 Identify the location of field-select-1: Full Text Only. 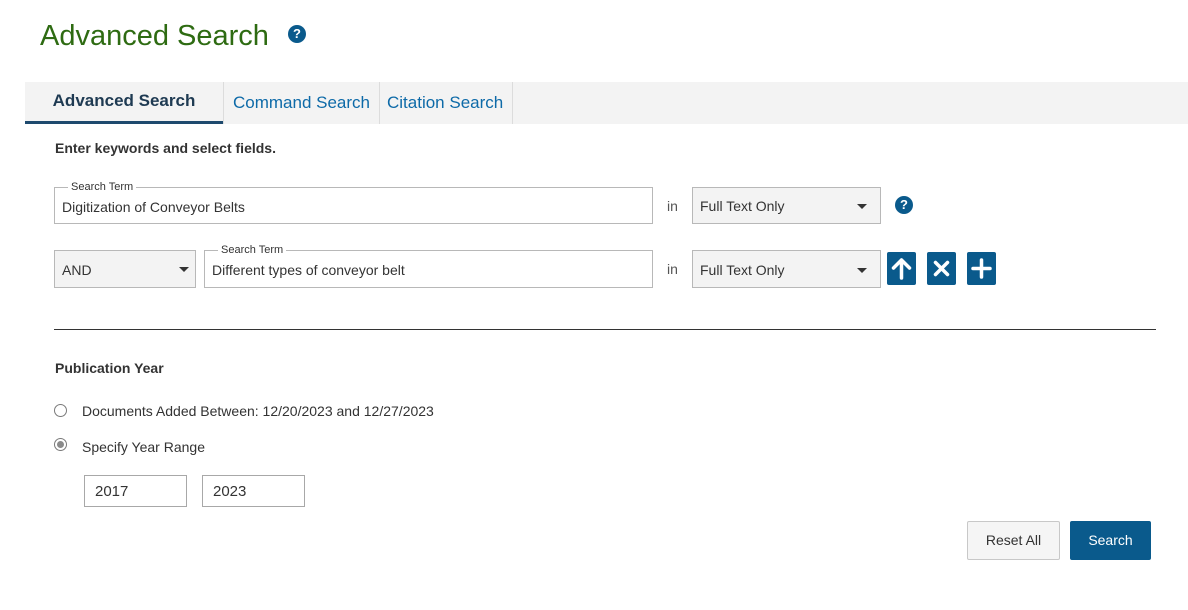
(786, 205).